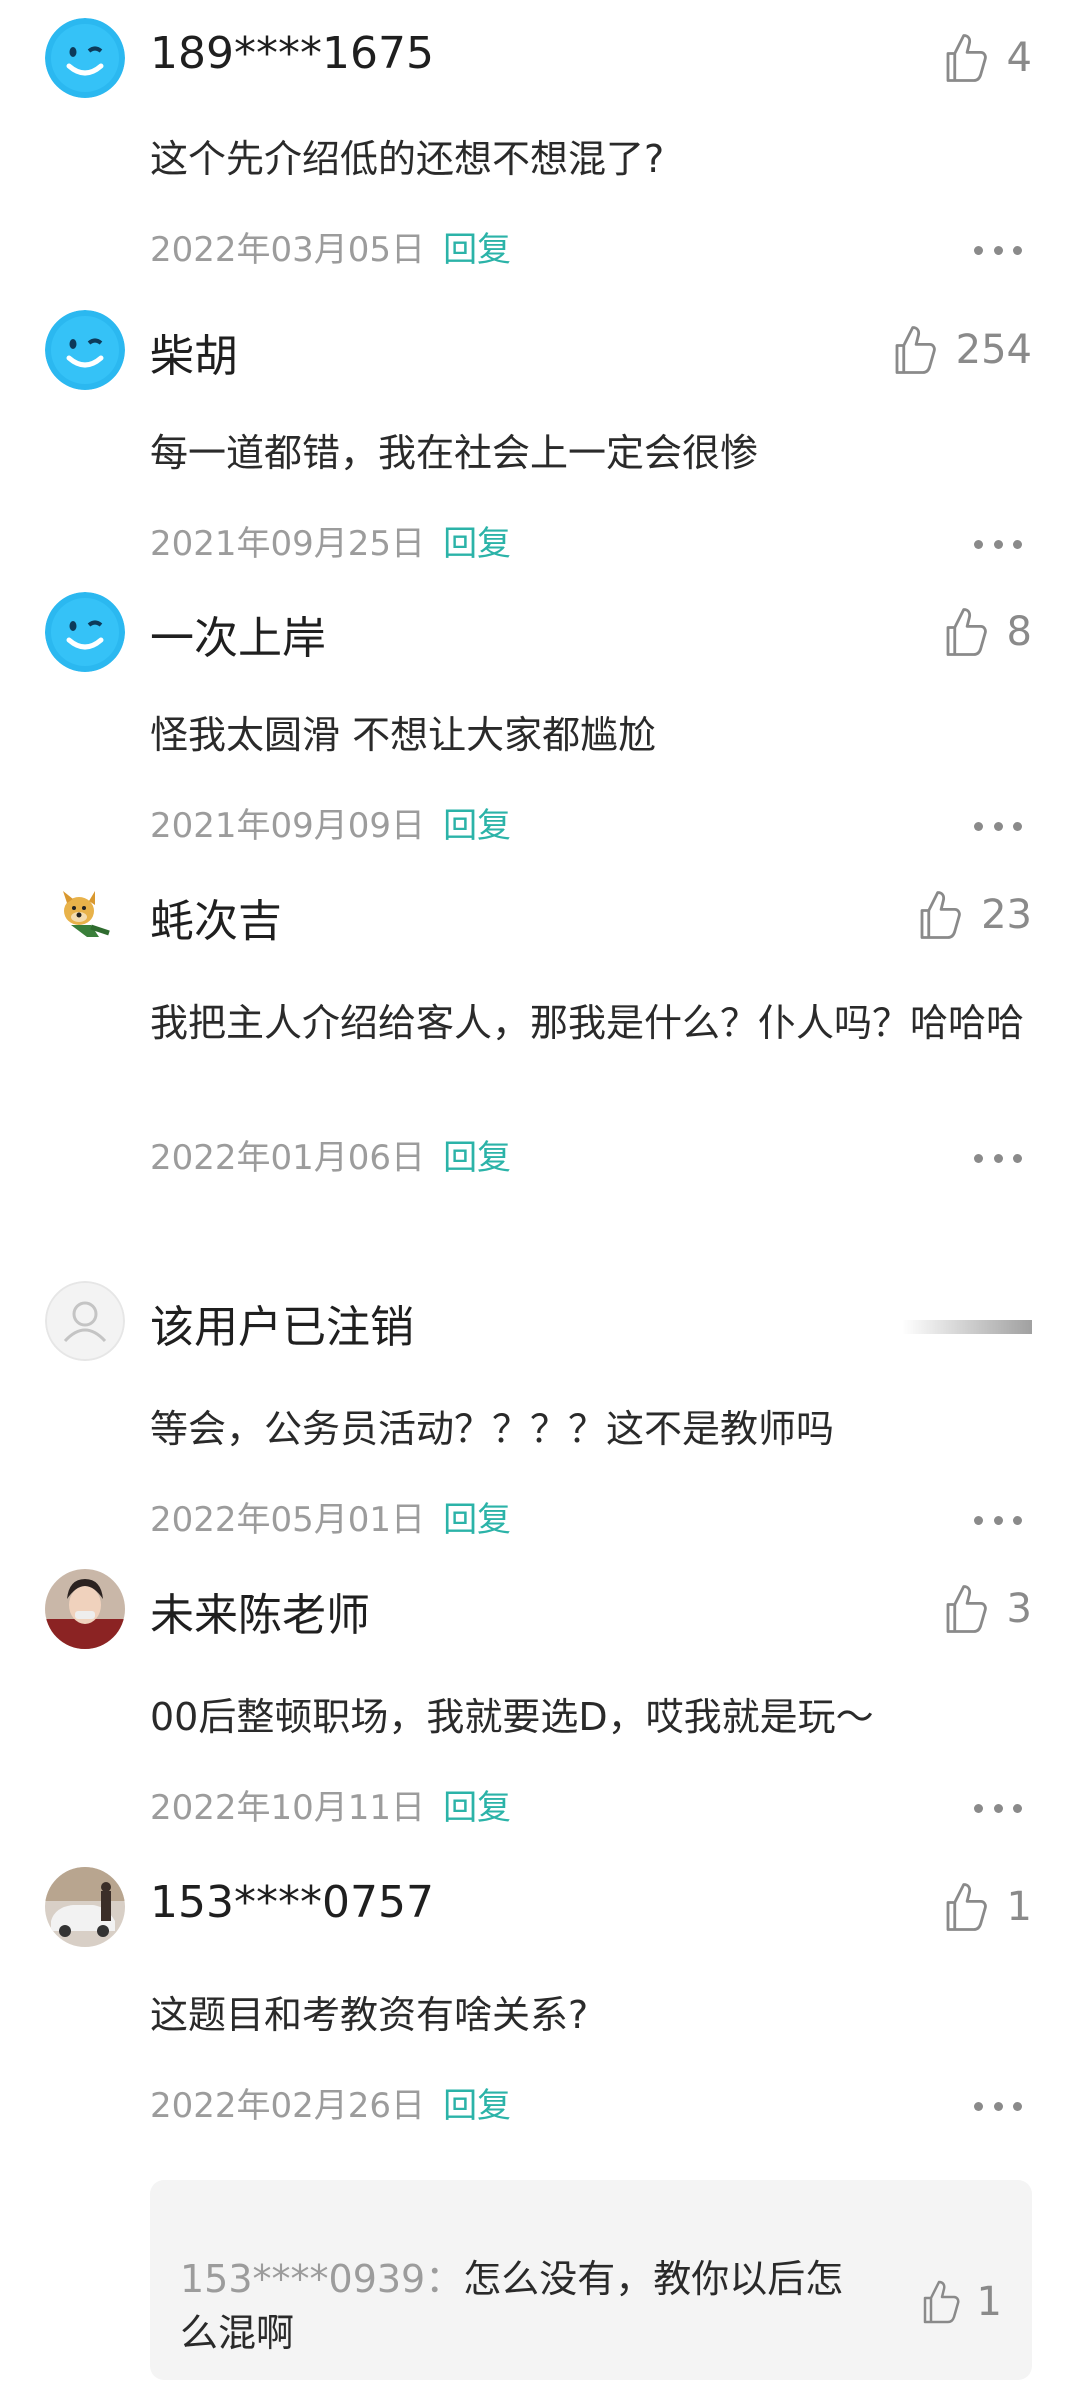 This screenshot has height=2401, width=1080. What do you see at coordinates (369, 2015) in the screenshot?
I see `comment-text: 这题目和考教资有啥关系?` at bounding box center [369, 2015].